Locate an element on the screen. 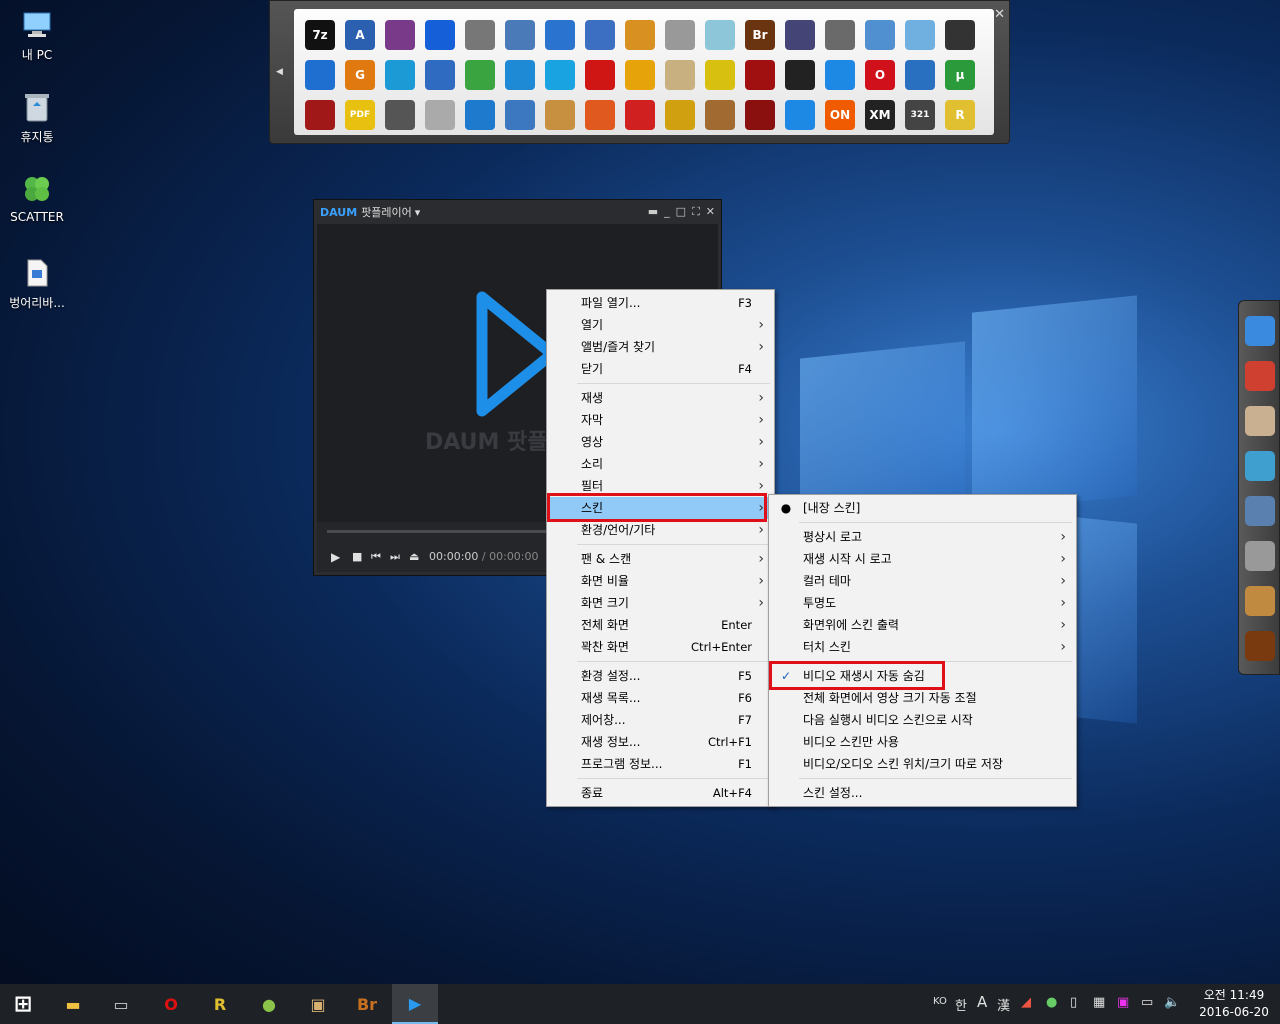 This screenshot has height=1024, width=1280. opera-taskbar-button: O is located at coordinates (171, 1004).